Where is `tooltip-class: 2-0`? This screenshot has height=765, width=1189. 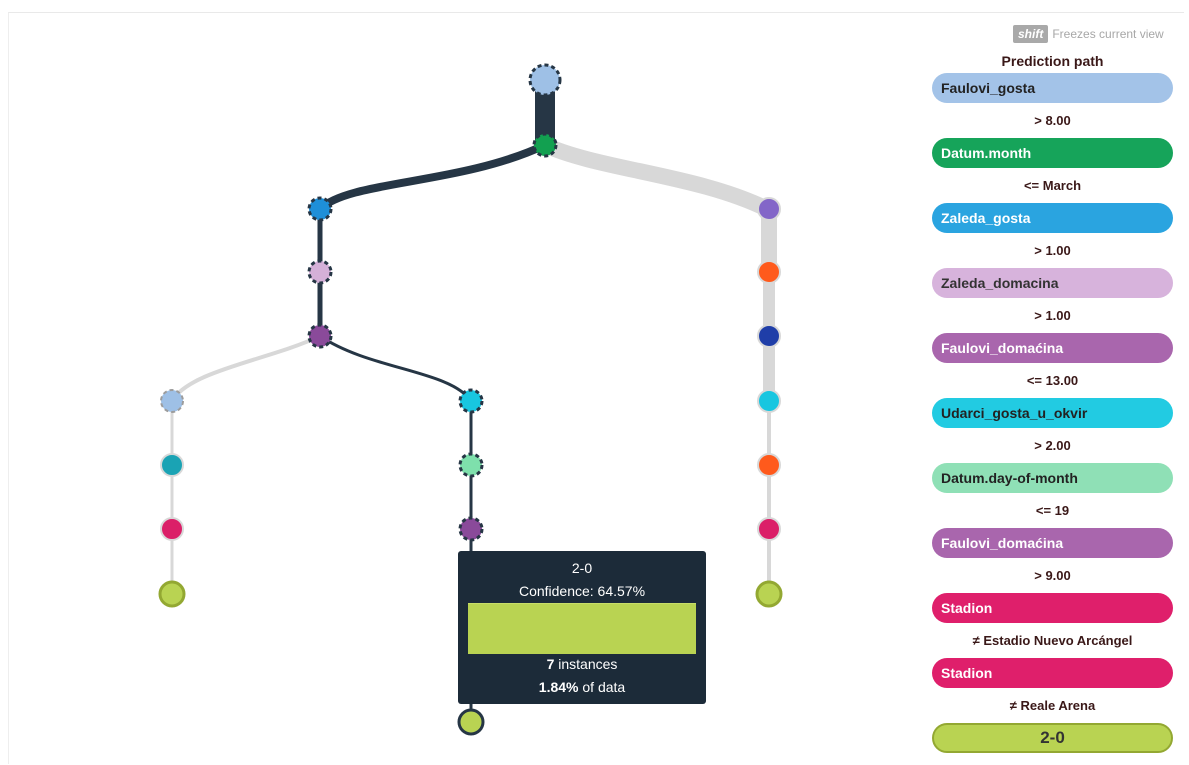 tooltip-class: 2-0 is located at coordinates (582, 568).